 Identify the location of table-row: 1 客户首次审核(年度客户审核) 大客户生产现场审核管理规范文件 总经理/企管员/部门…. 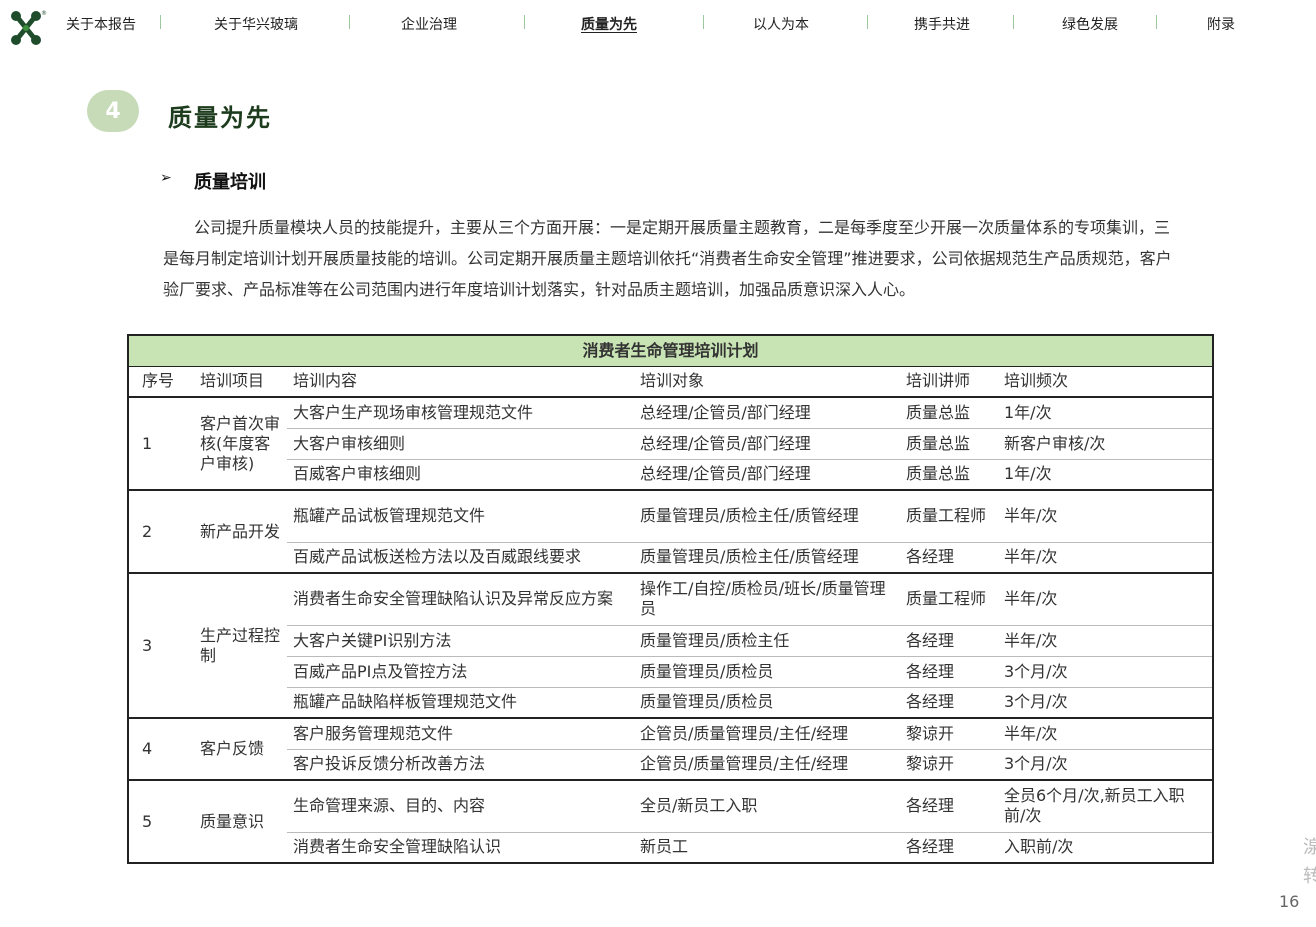
(670, 444).